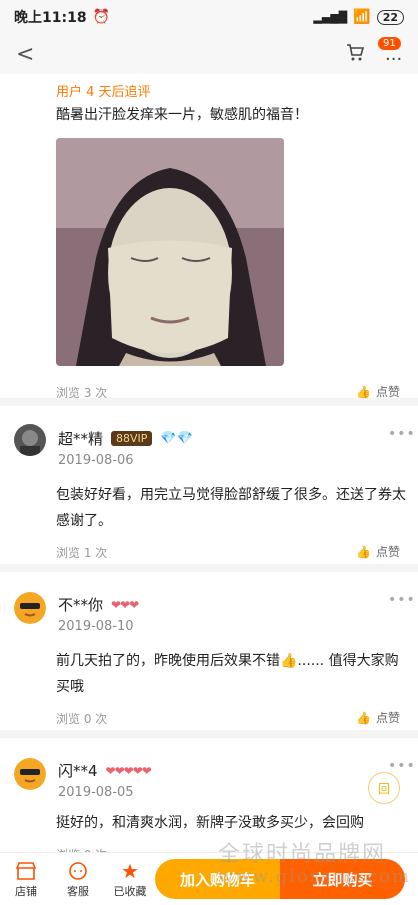 The image size is (418, 905). What do you see at coordinates (209, 17) in the screenshot?
I see `status-bar: 晚上11:18 ⏰ ▂▄▆█ 📶 22` at bounding box center [209, 17].